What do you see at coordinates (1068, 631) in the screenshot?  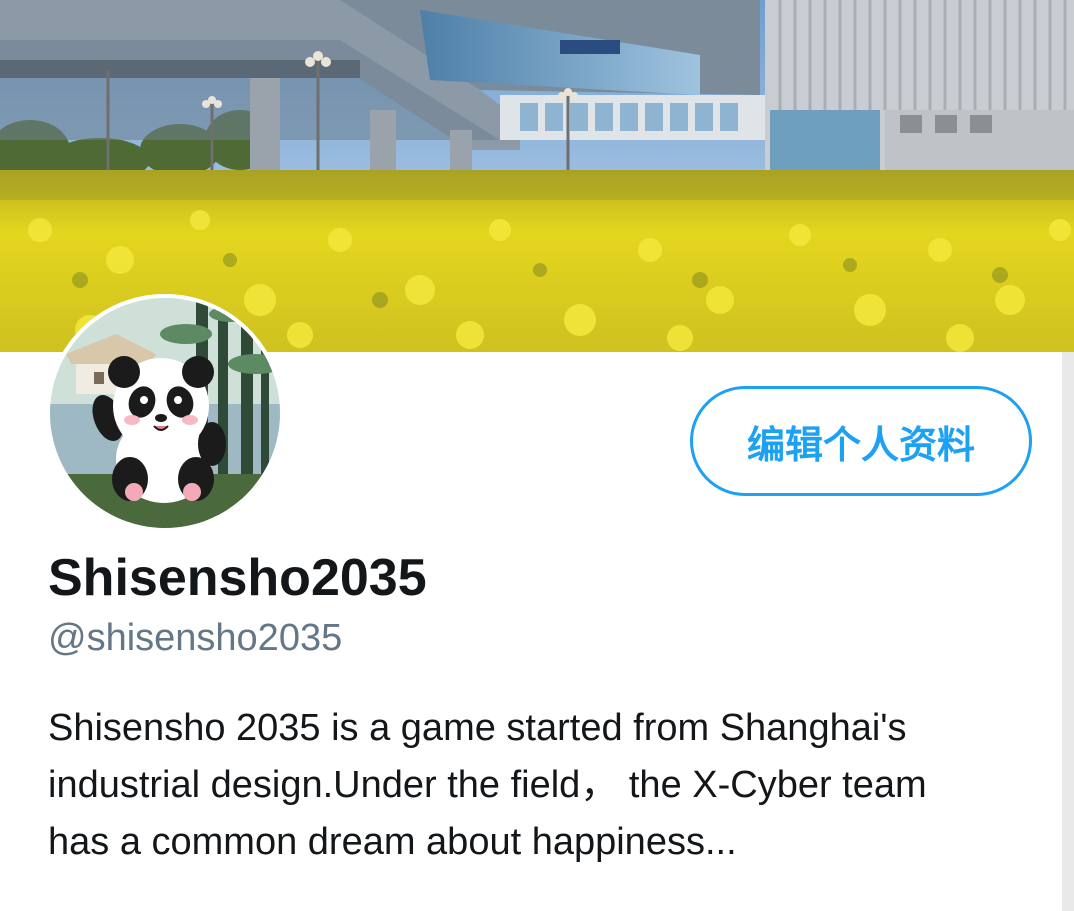 I see `scrollbar` at bounding box center [1068, 631].